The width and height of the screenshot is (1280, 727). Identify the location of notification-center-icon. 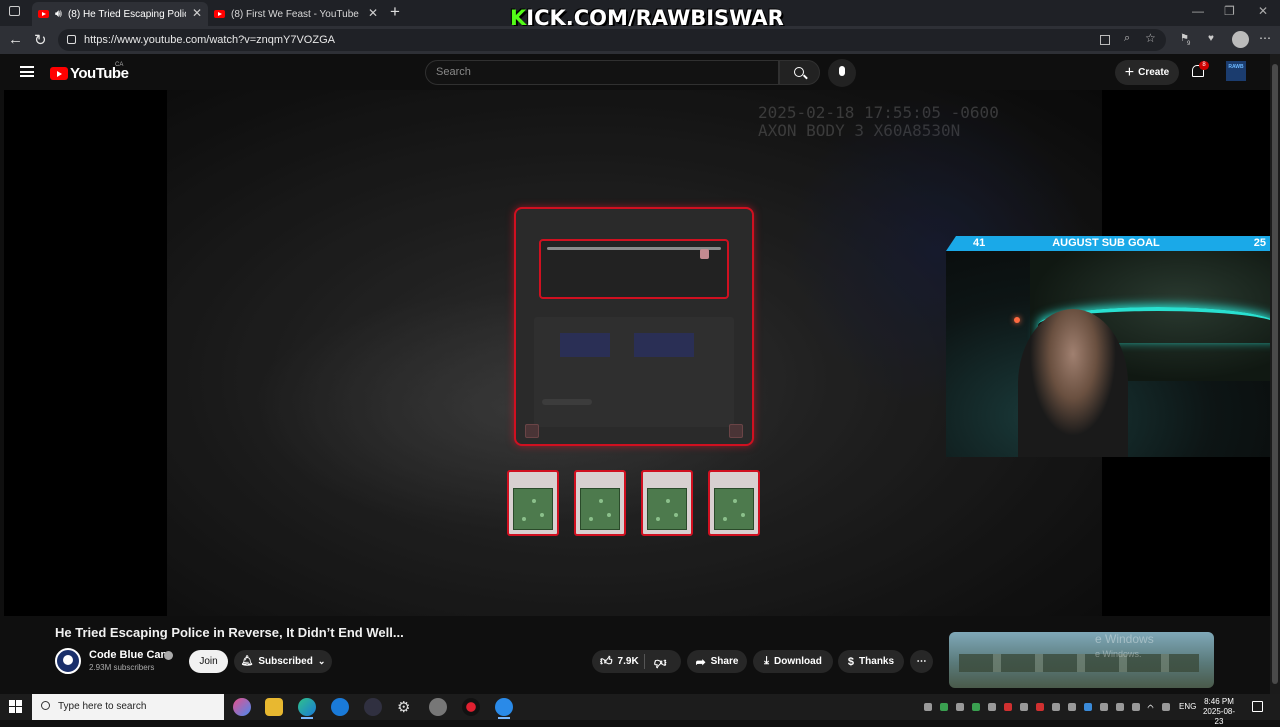
(1257, 706).